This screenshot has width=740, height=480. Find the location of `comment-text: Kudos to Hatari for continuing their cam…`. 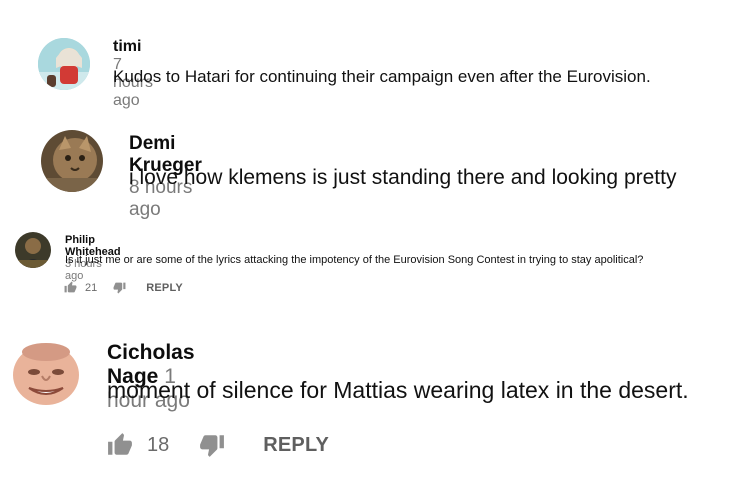

comment-text: Kudos to Hatari for continuing their cam… is located at coordinates (382, 76).